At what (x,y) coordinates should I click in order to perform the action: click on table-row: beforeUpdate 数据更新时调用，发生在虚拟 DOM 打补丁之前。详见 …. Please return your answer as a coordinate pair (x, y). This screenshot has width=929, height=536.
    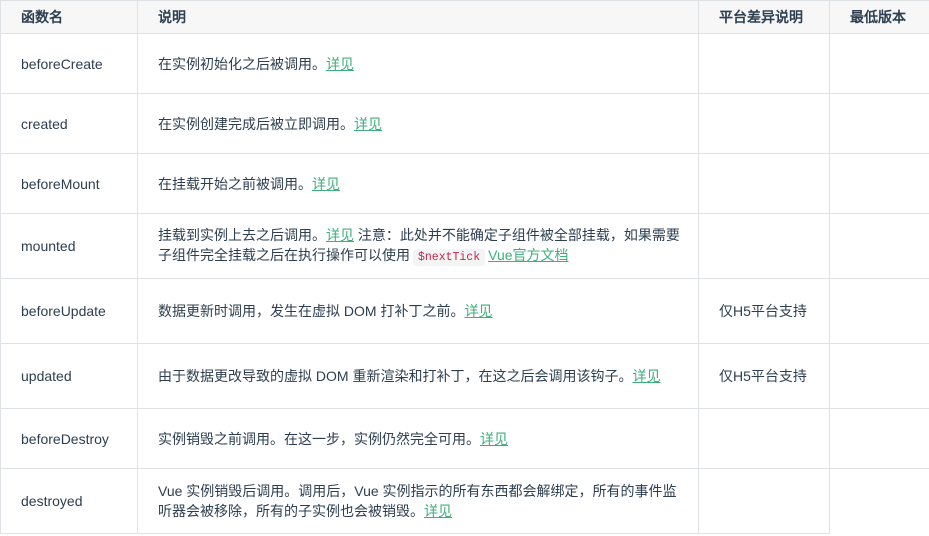
    Looking at the image, I should click on (464, 311).